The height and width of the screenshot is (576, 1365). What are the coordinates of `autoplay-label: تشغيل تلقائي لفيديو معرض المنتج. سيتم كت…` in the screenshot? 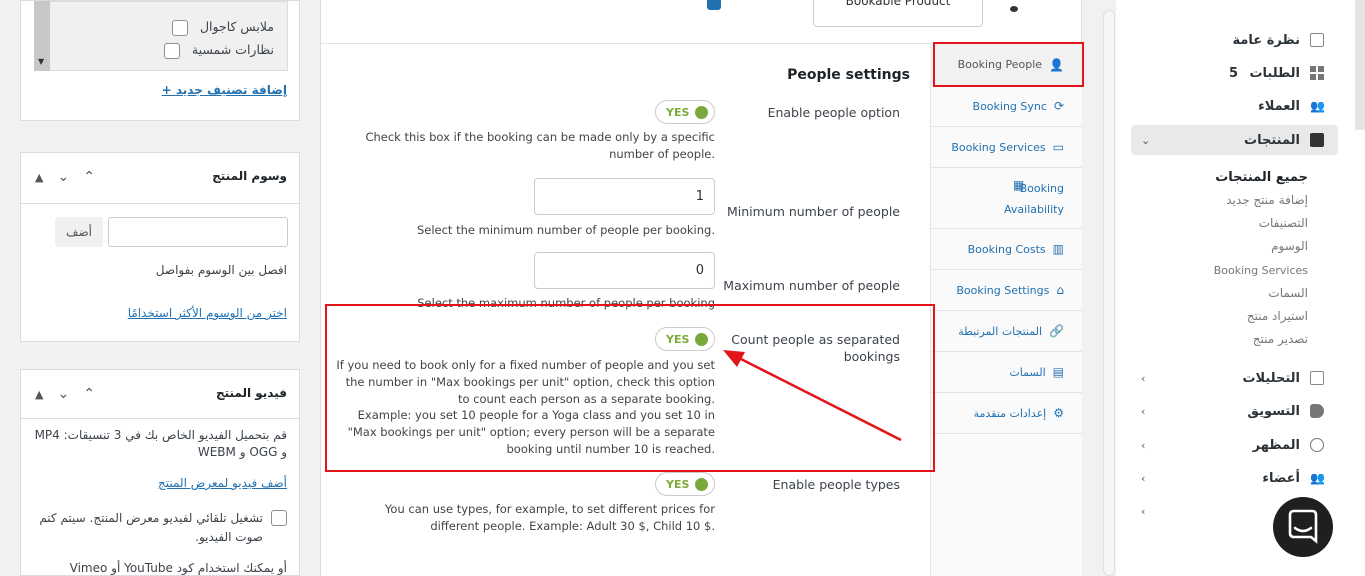 It's located at (151, 527).